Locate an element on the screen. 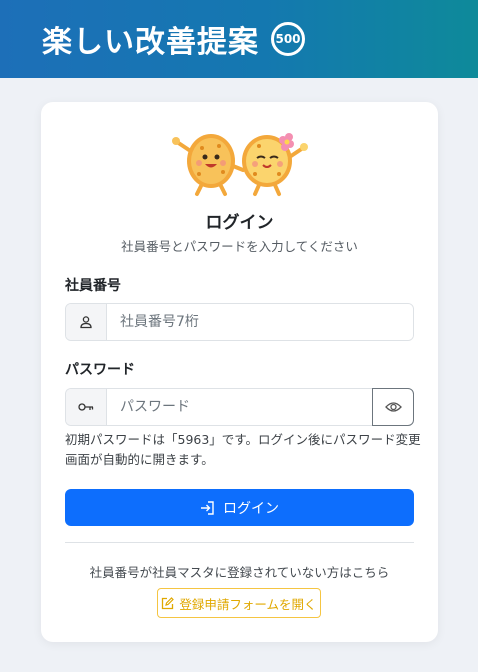 Image resolution: width=478 pixels, height=672 pixels. app-header: 楽しい改善提案 500 is located at coordinates (239, 39).